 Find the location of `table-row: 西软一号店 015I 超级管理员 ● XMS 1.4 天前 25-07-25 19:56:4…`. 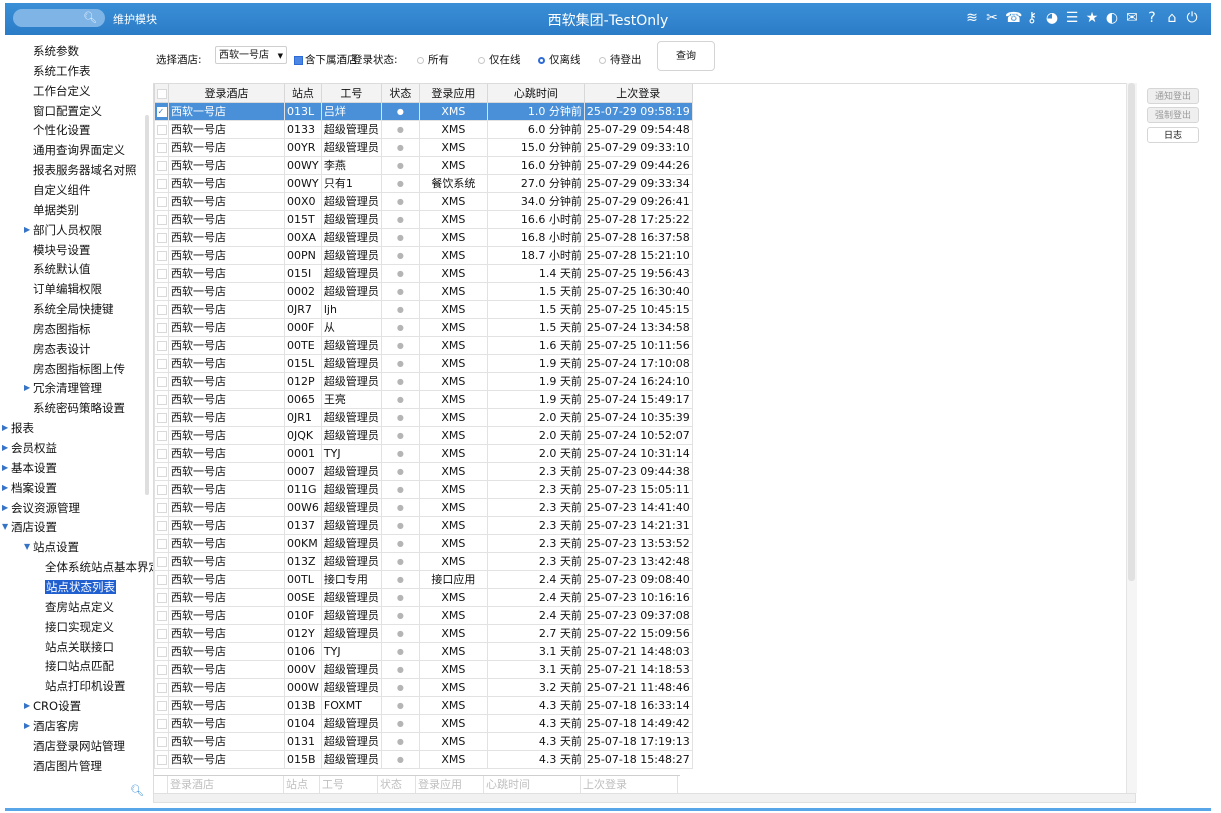

table-row: 西软一号店 015I 超级管理员 ● XMS 1.4 天前 25-07-25 19:56:4… is located at coordinates (423, 273).